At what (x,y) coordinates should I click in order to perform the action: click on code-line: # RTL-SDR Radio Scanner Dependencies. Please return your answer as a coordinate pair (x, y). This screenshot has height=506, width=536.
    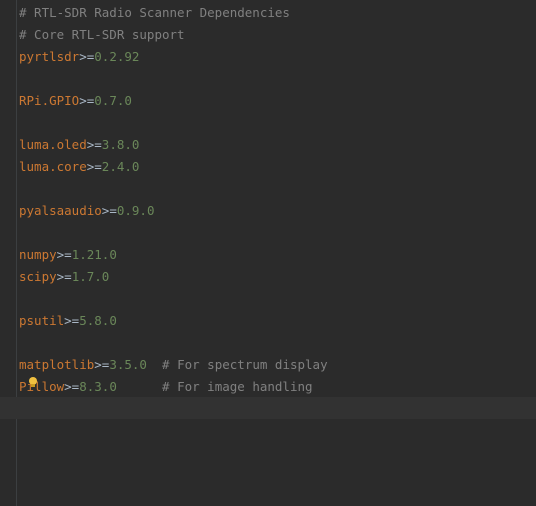
    Looking at the image, I should click on (173, 13).